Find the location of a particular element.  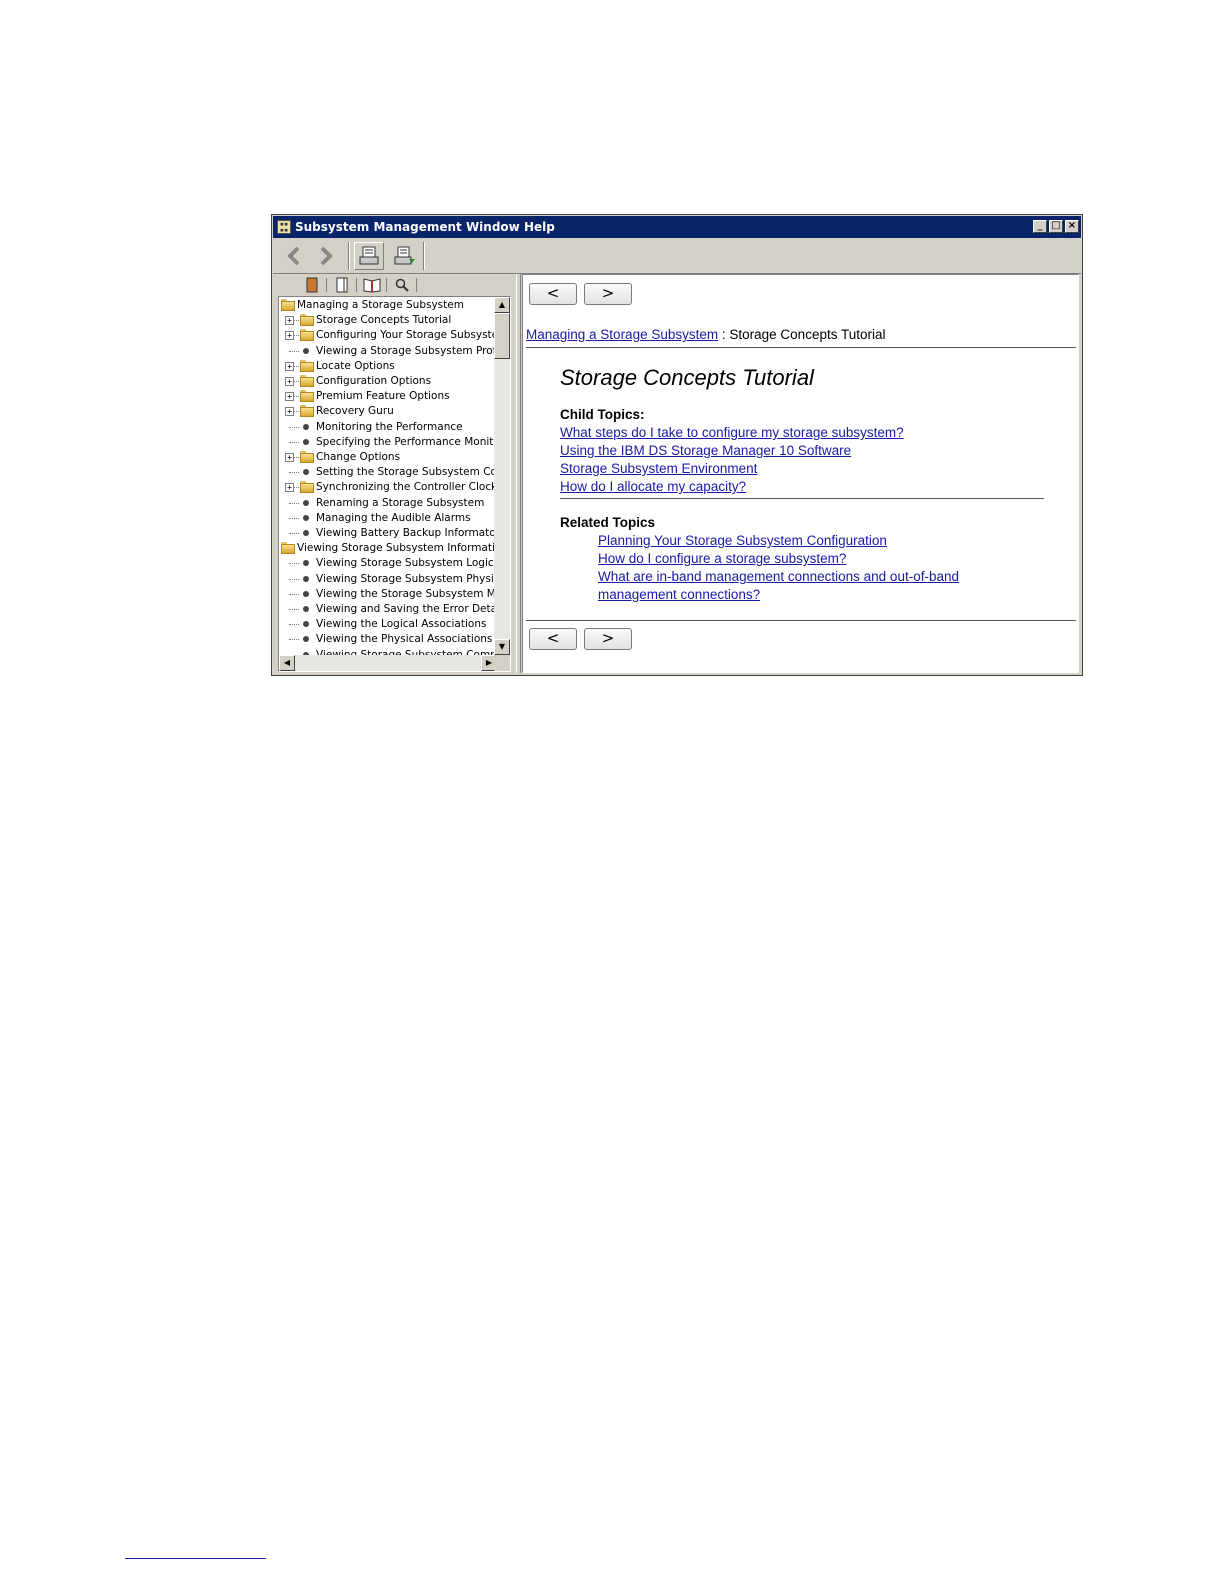

tree-item-topic: Viewing the Physical Associations is located at coordinates (388, 639).